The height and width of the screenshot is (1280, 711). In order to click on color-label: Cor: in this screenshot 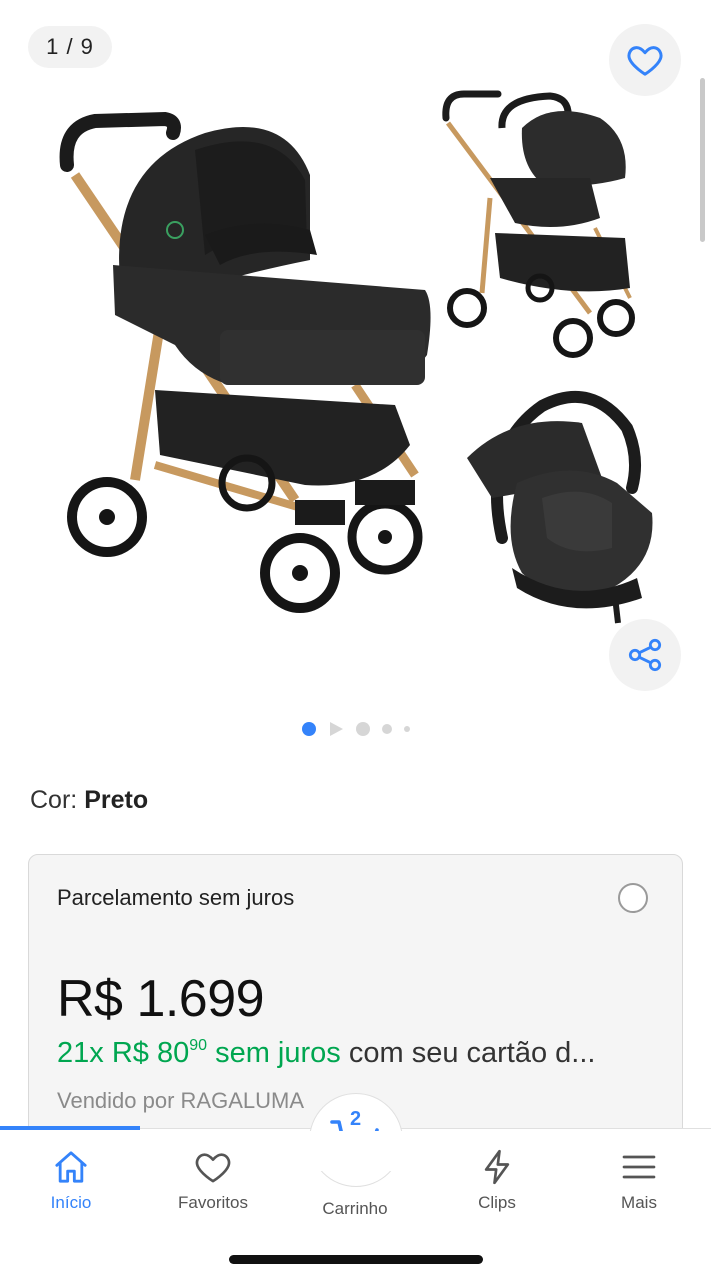, I will do `click(54, 800)`.